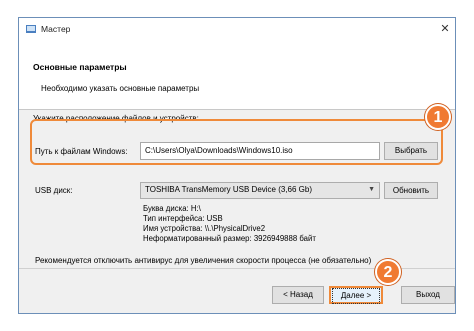  What do you see at coordinates (56, 29) in the screenshot?
I see `window-title: Мастер` at bounding box center [56, 29].